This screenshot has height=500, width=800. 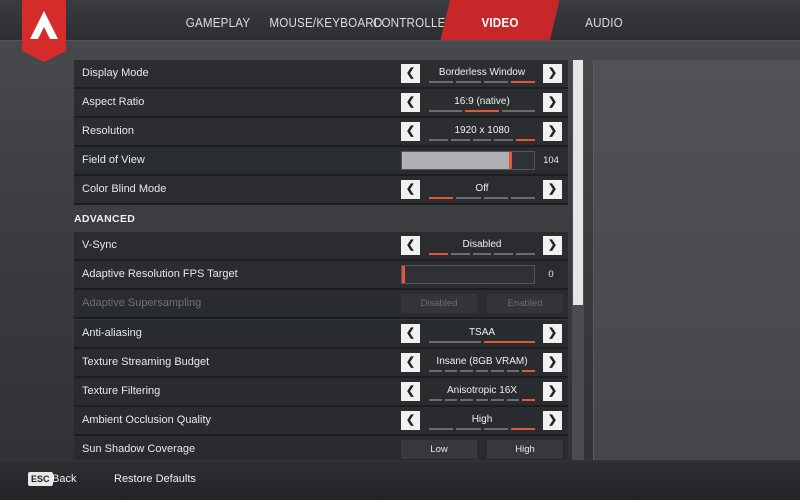 I want to click on setting-row-anti-aliasing: Anti-aliasing ❮ TSAA ❯, so click(x=321, y=334).